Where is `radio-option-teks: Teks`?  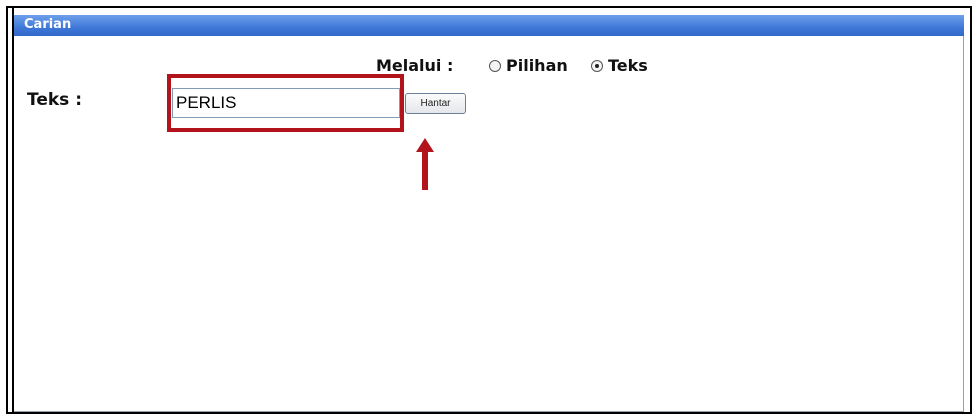
radio-option-teks: Teks is located at coordinates (619, 65).